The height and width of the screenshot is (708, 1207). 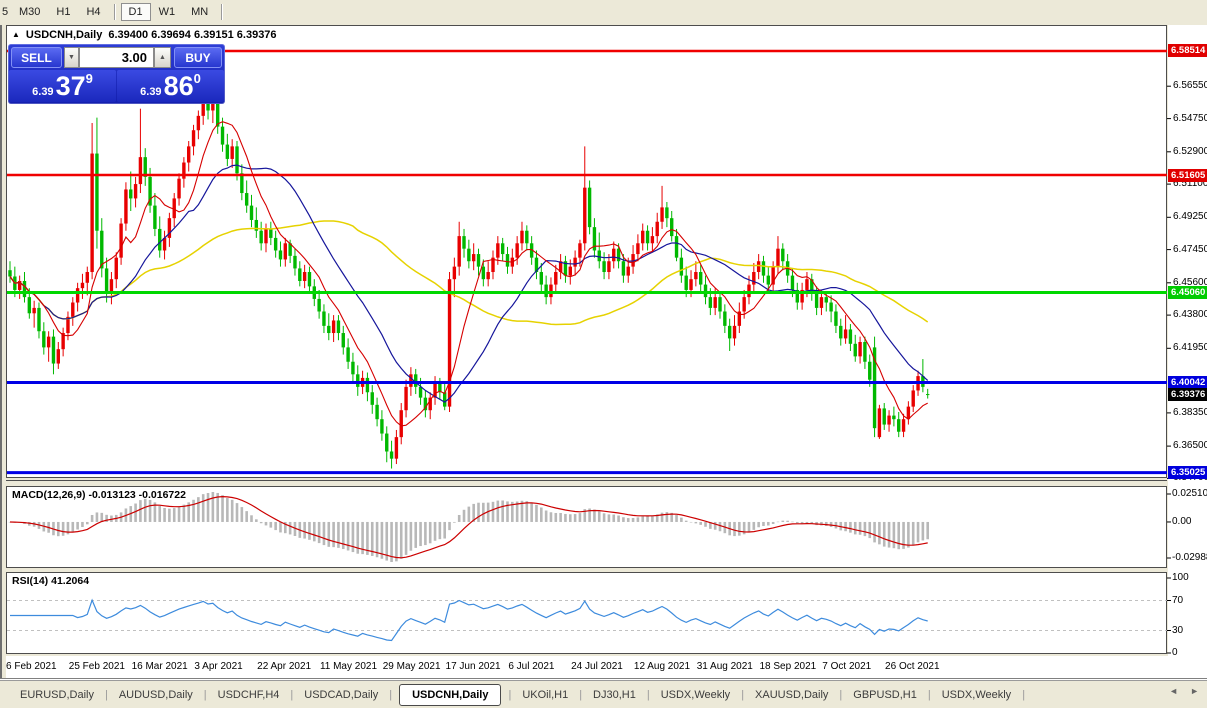 I want to click on toolbar-separator, so click(x=114, y=12).